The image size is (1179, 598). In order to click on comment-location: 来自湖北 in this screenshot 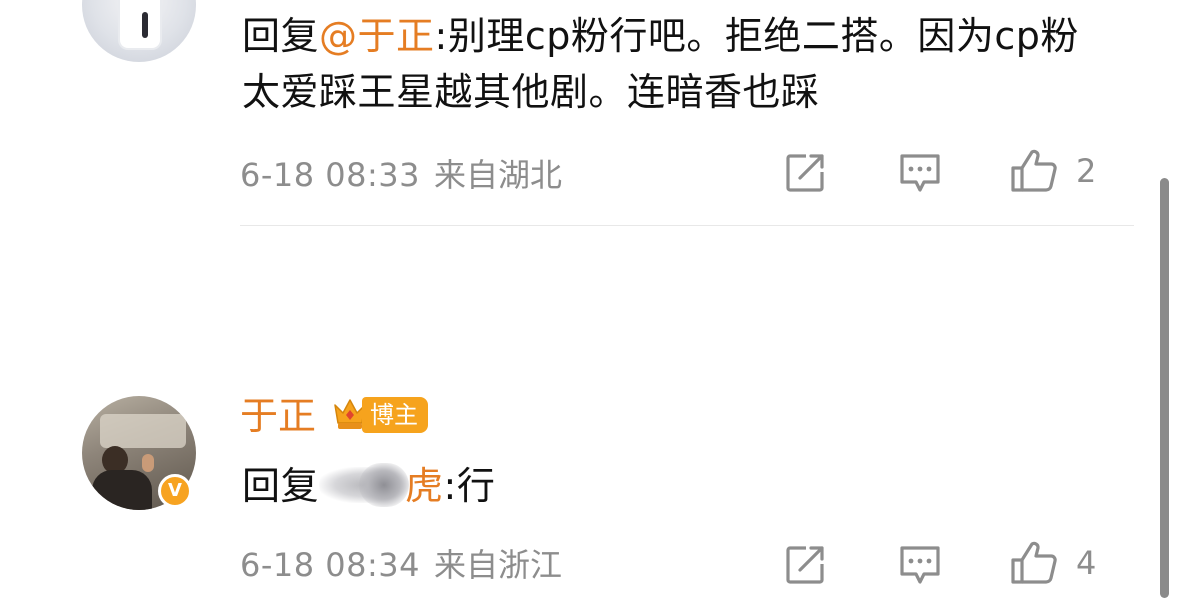, I will do `click(498, 175)`.